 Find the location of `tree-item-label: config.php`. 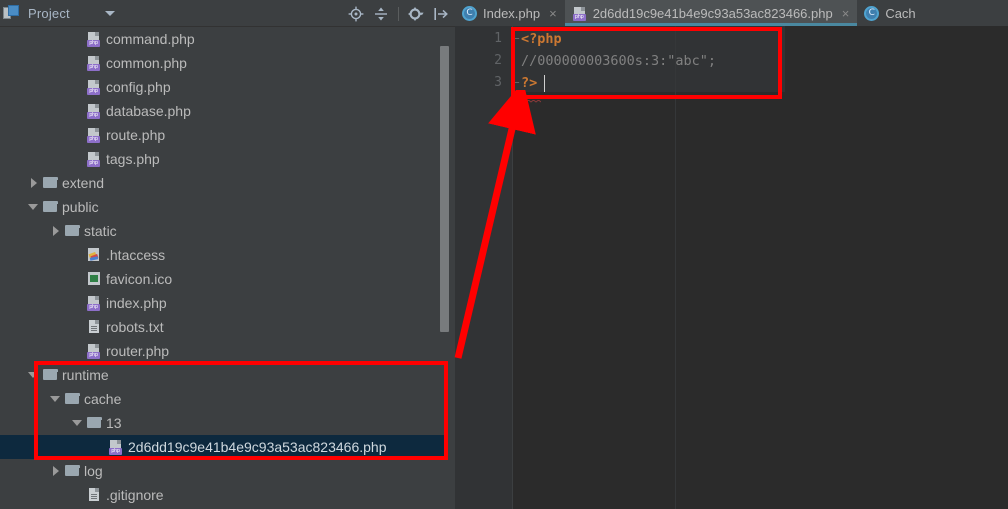

tree-item-label: config.php is located at coordinates (138, 87).